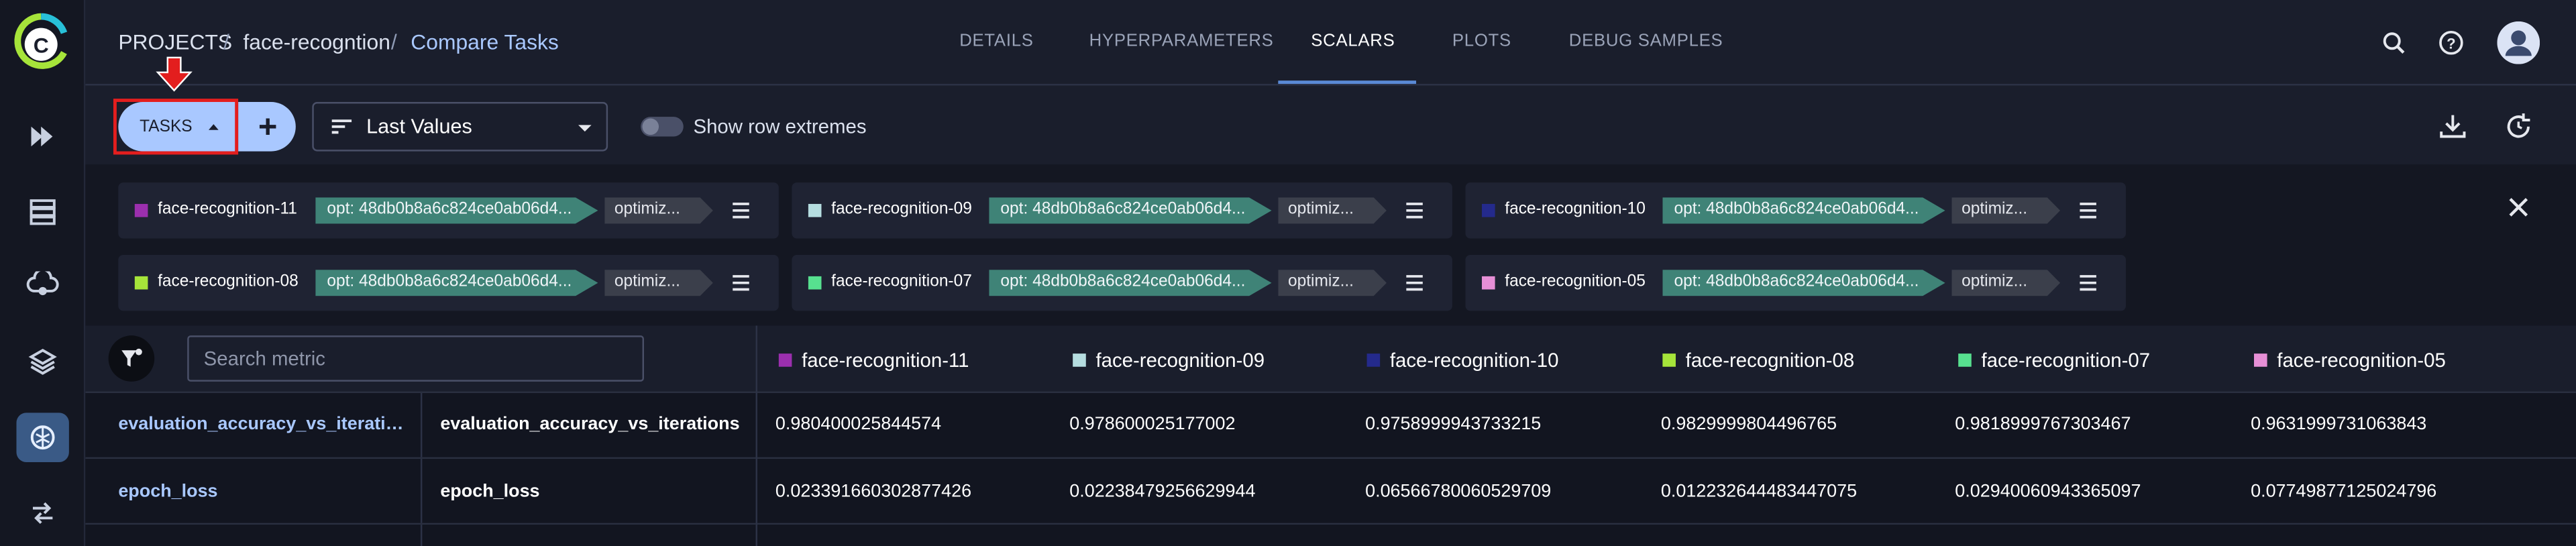 This screenshot has width=2576, height=546. Describe the element at coordinates (42, 213) in the screenshot. I see `datasets-nav-icon` at that location.